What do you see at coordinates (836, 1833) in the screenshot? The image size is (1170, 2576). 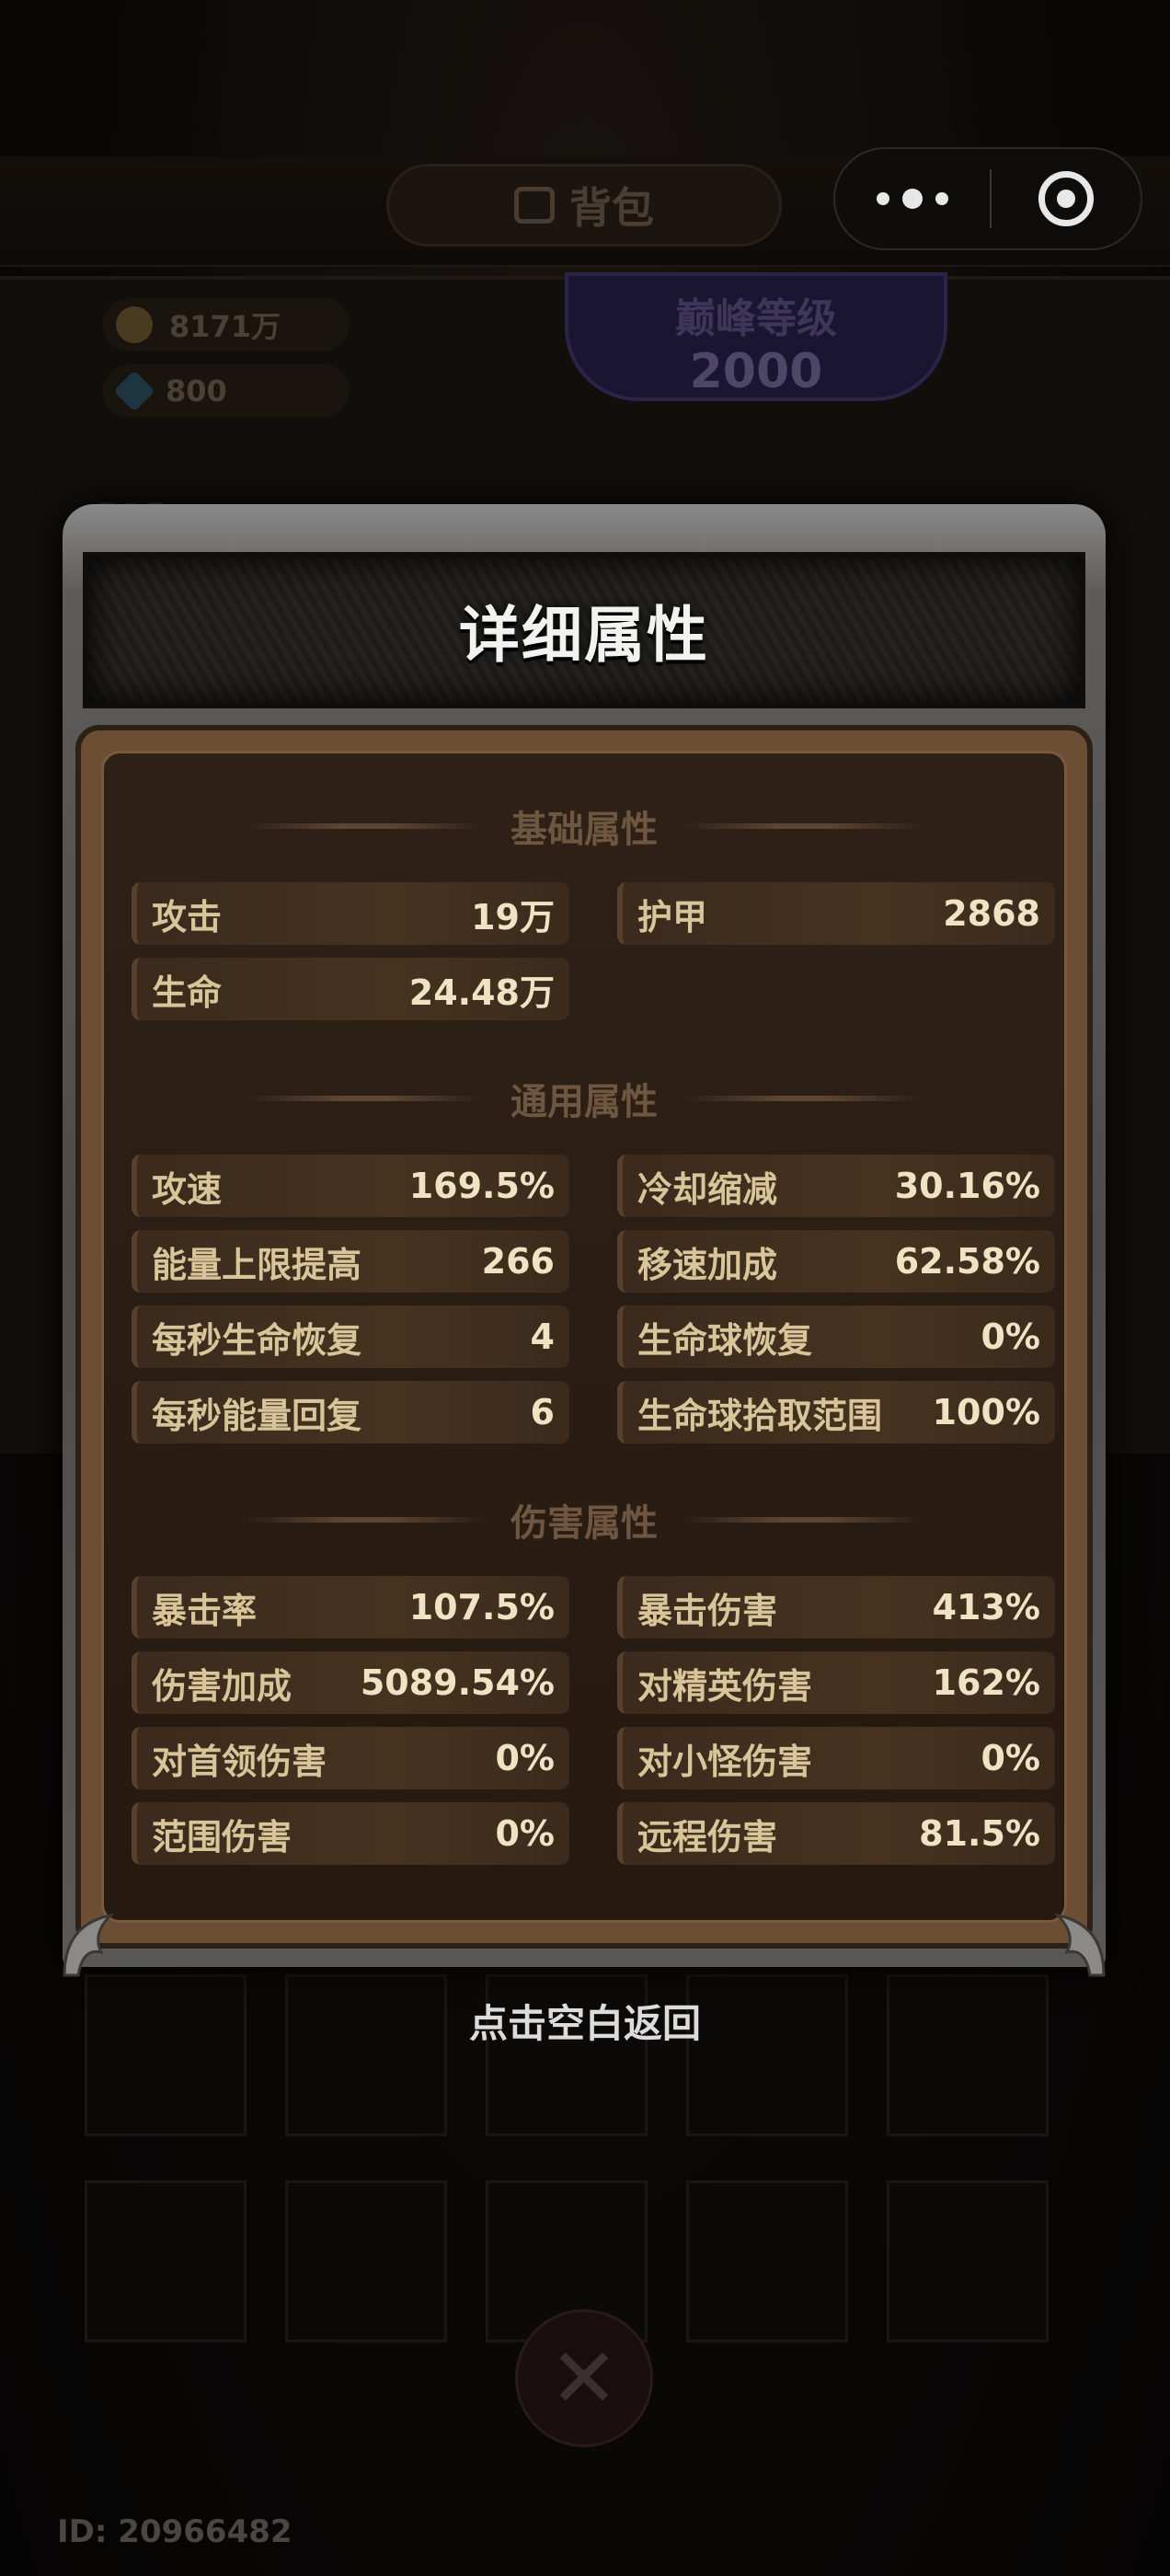 I see `stat-ranged-damage: 远程伤害 81.5%` at bounding box center [836, 1833].